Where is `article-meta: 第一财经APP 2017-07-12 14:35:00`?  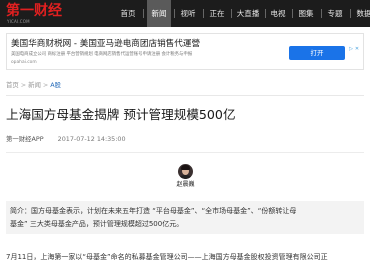 article-meta: 第一财经APP 2017-07-12 14:35:00 is located at coordinates (66, 139).